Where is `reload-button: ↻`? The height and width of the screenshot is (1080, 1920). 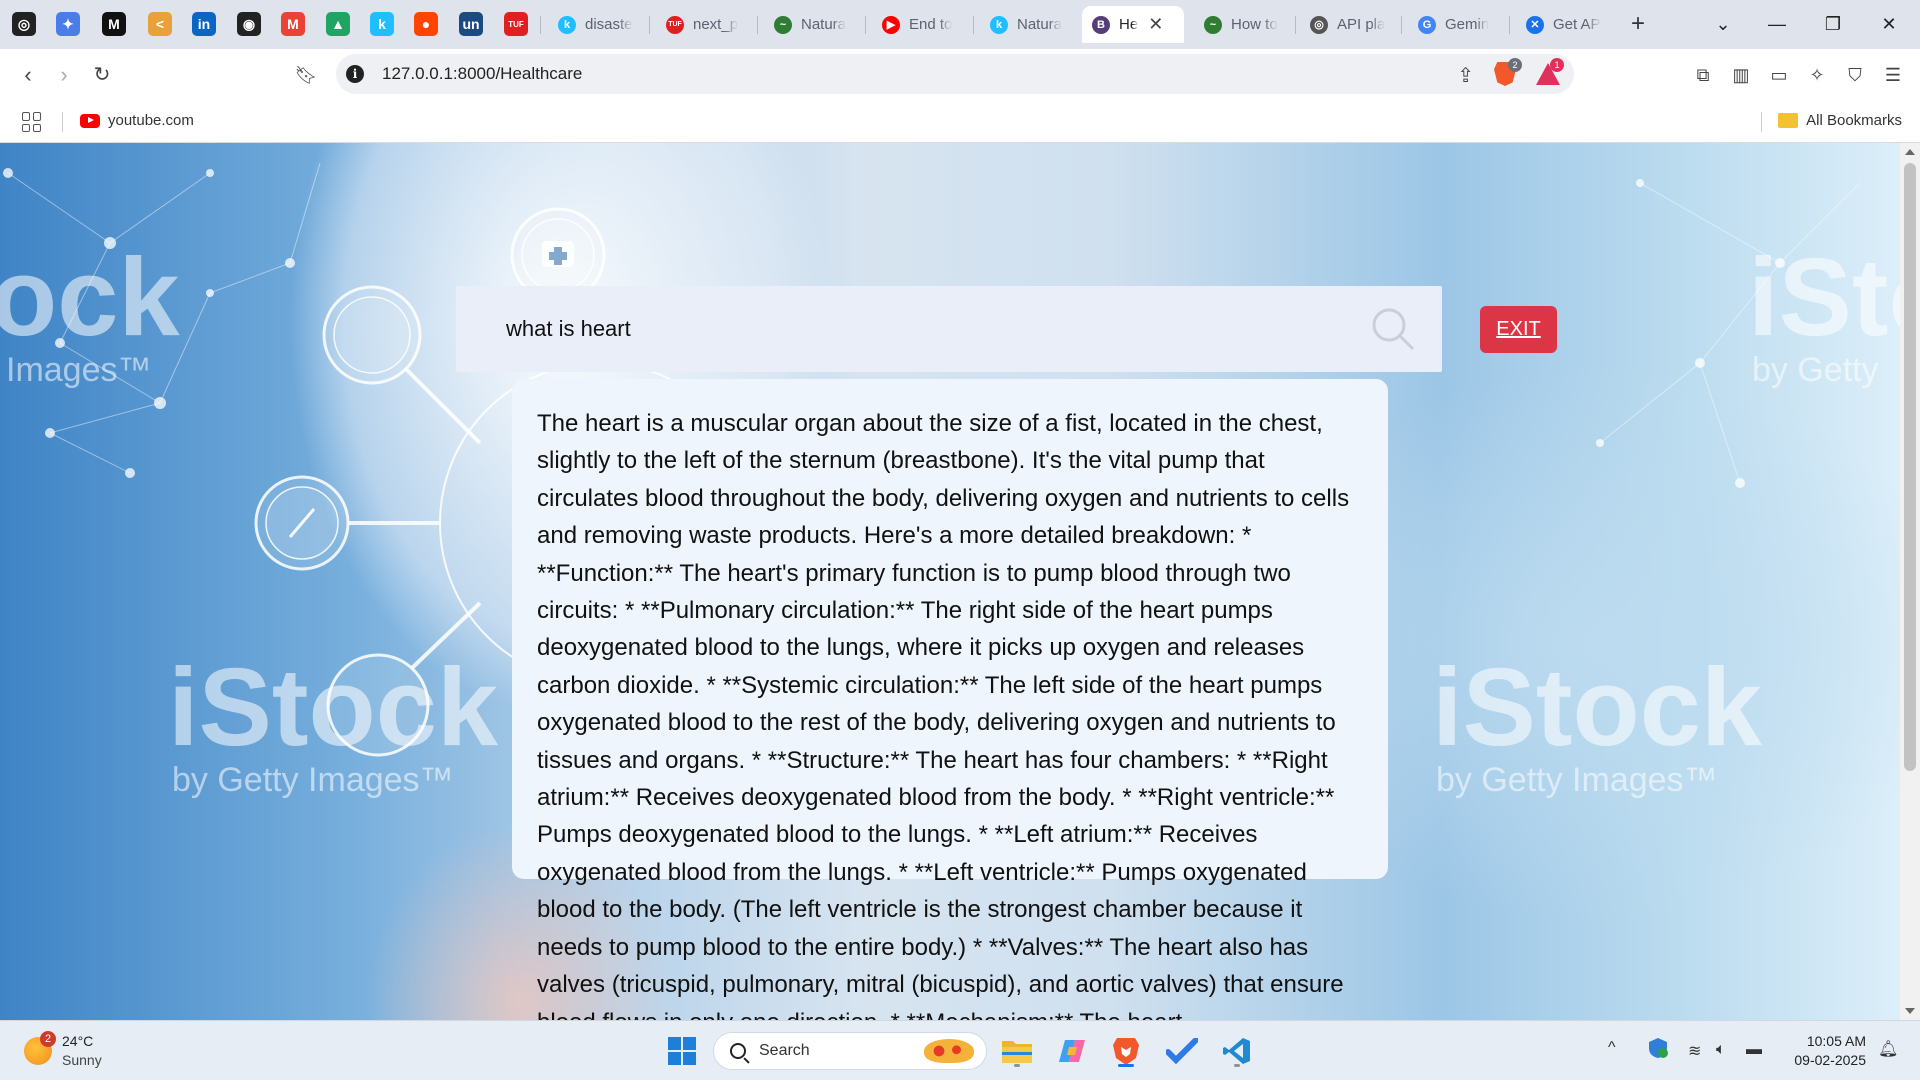
reload-button: ↻ is located at coordinates (102, 75).